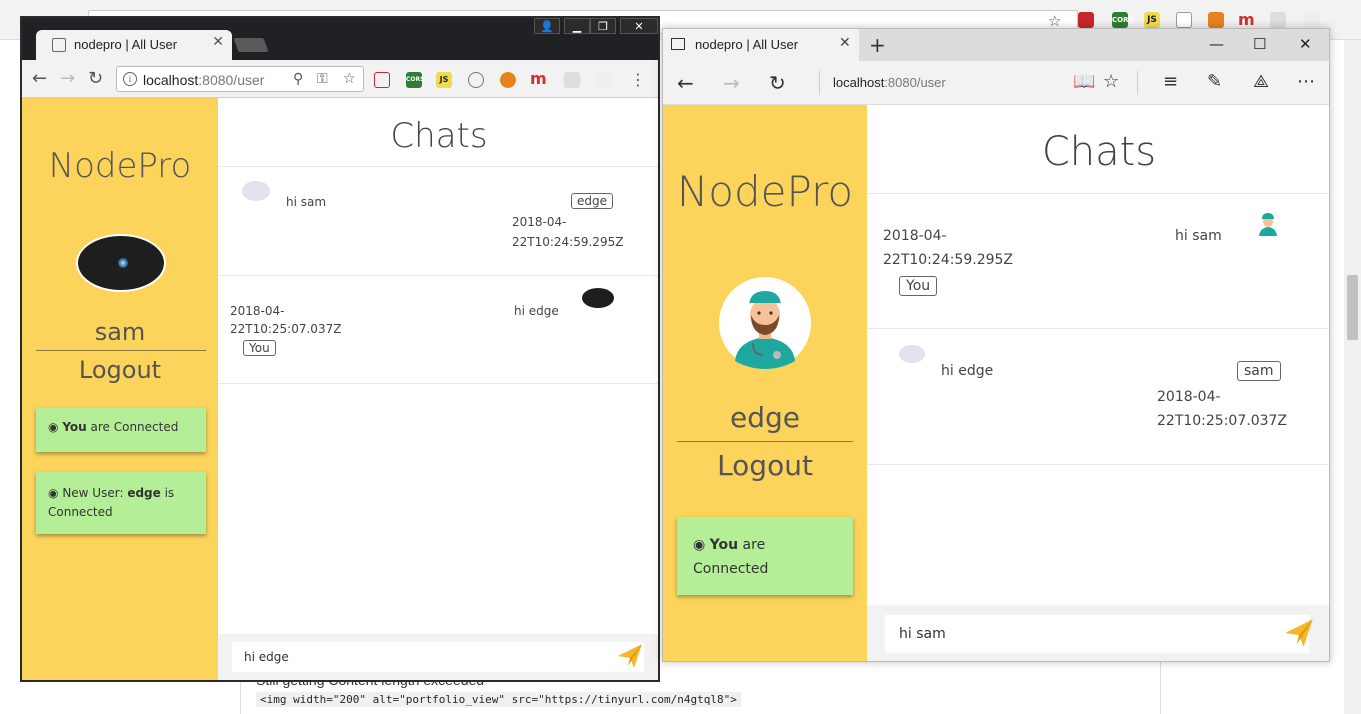  I want to click on new-user-notification: ◉ New User: edge is Connected, so click(121, 503).